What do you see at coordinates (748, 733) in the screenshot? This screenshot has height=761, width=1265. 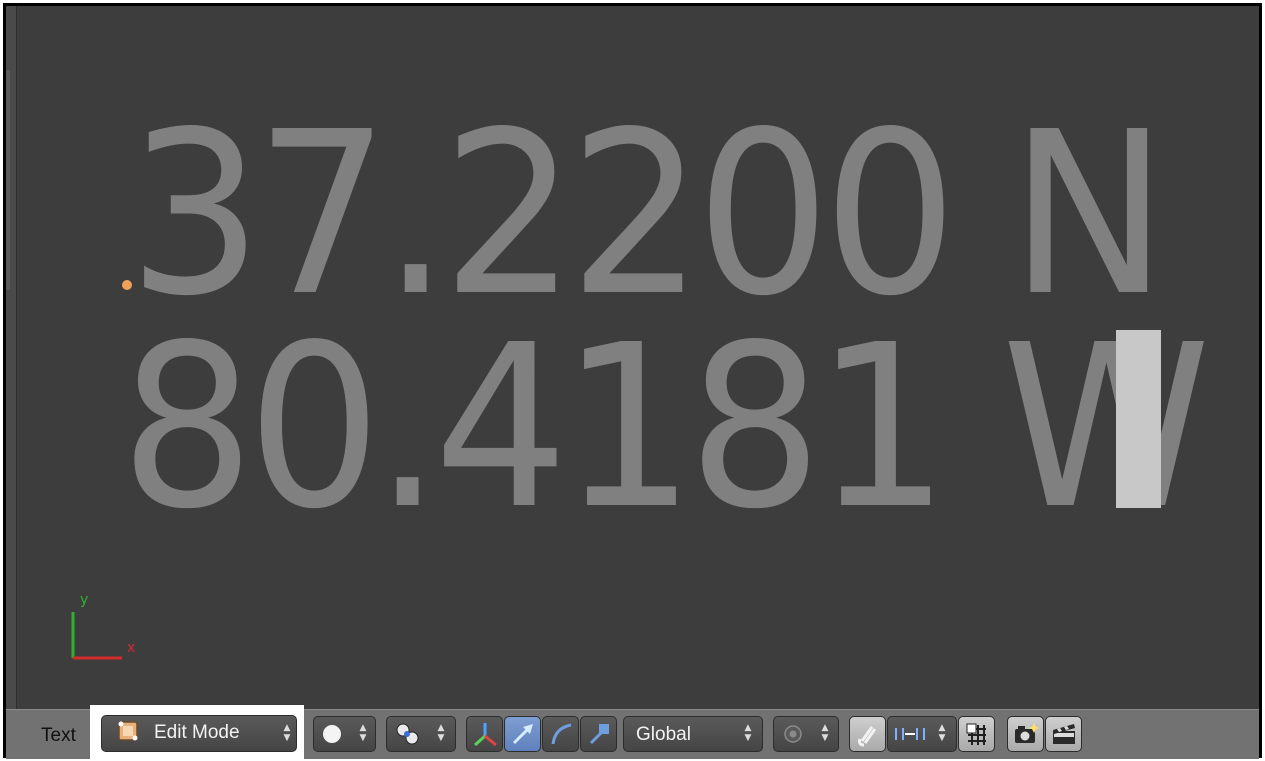 I see `orientation-arrows-icon: ▲ ▼` at bounding box center [748, 733].